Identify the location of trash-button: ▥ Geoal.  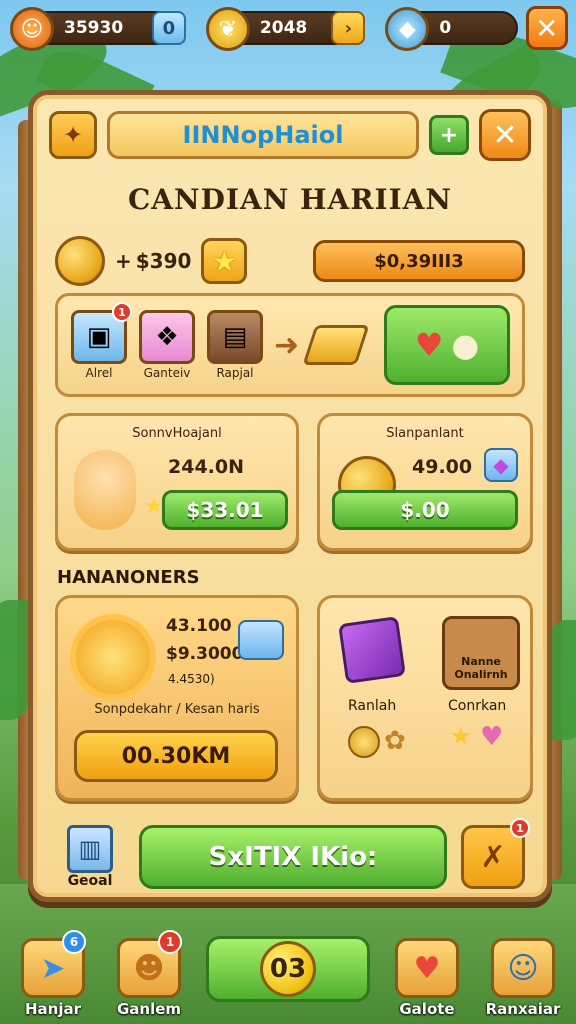
(90, 857).